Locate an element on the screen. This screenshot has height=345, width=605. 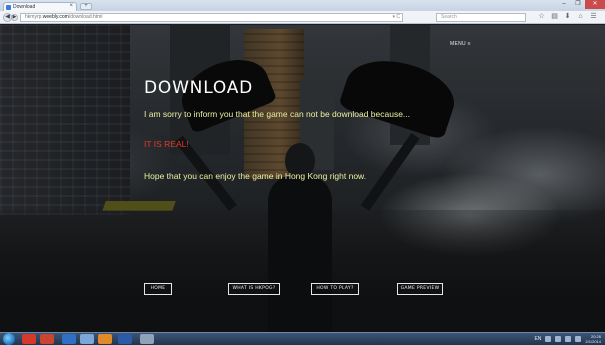
bookmark-star-icon: ☆ is located at coordinates (541, 17).